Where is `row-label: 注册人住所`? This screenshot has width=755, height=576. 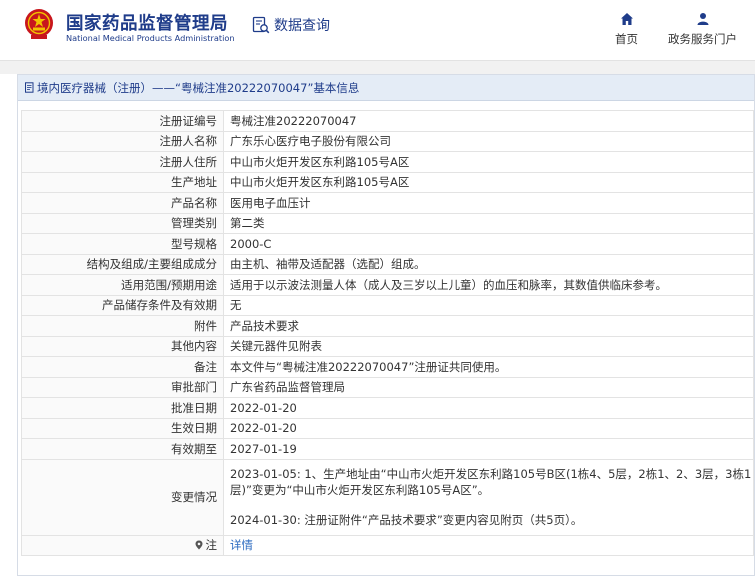 row-label: 注册人住所 is located at coordinates (122, 162).